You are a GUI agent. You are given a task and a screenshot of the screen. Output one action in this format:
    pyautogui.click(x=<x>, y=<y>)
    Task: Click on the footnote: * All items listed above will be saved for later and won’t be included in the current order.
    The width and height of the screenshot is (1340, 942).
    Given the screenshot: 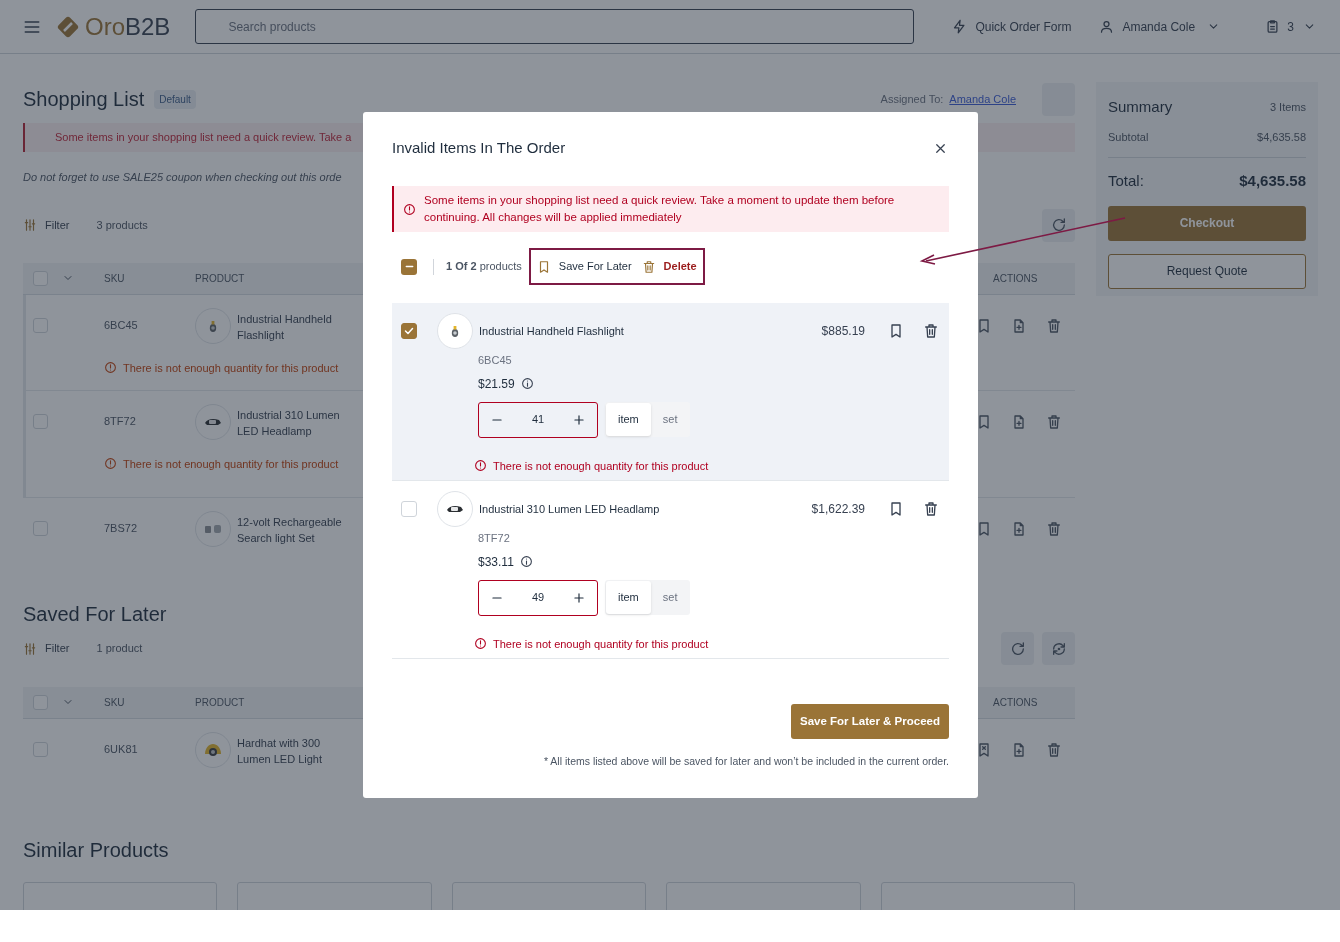 What is the action you would take?
    pyautogui.click(x=746, y=761)
    